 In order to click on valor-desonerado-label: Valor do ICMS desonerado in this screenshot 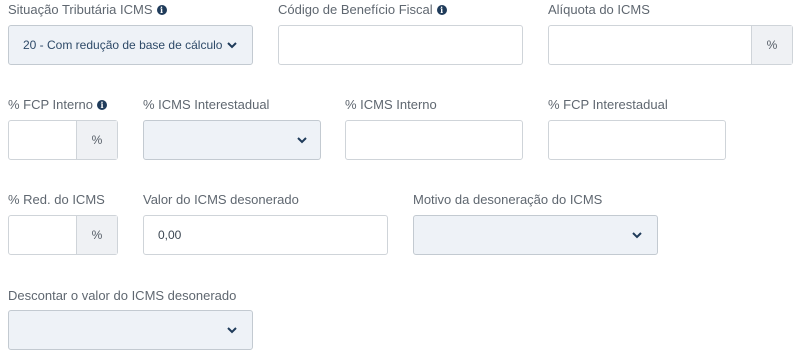, I will do `click(221, 199)`.